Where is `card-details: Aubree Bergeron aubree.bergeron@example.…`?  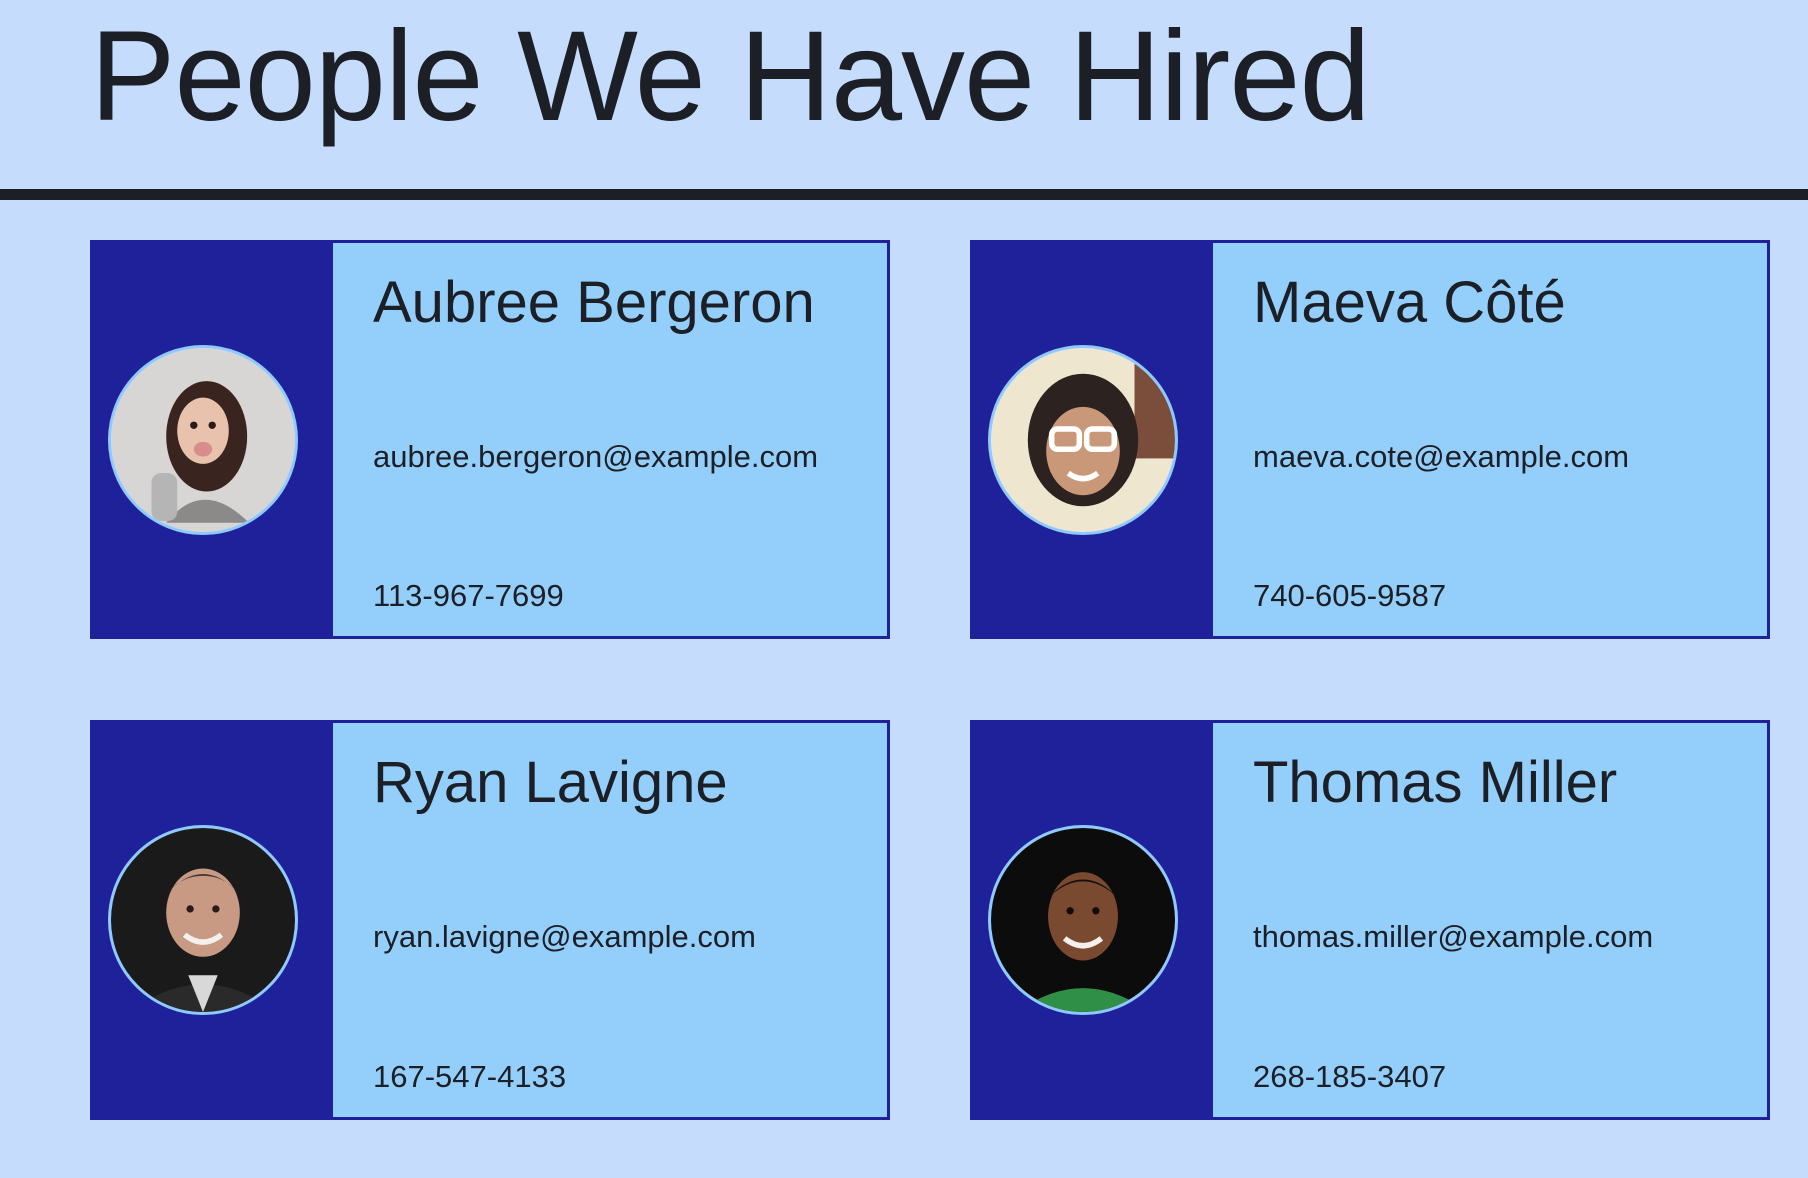 card-details: Aubree Bergeron aubree.bergeron@example.… is located at coordinates (610, 439).